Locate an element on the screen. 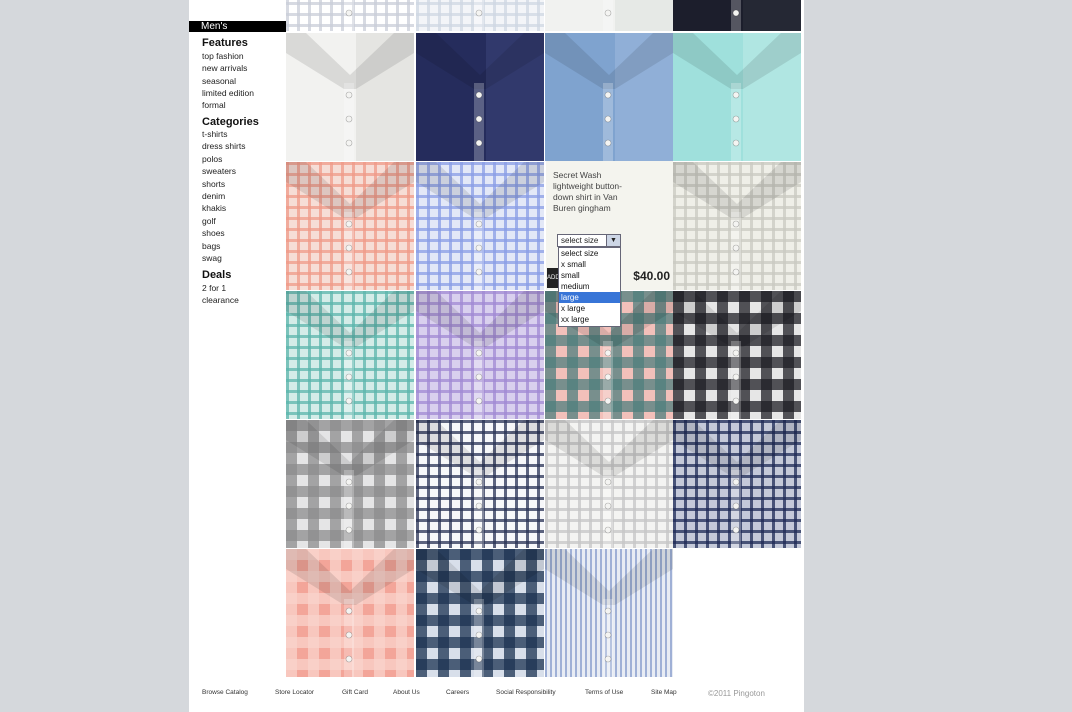 The height and width of the screenshot is (712, 1072). shirt-salmon-check is located at coordinates (350, 613).